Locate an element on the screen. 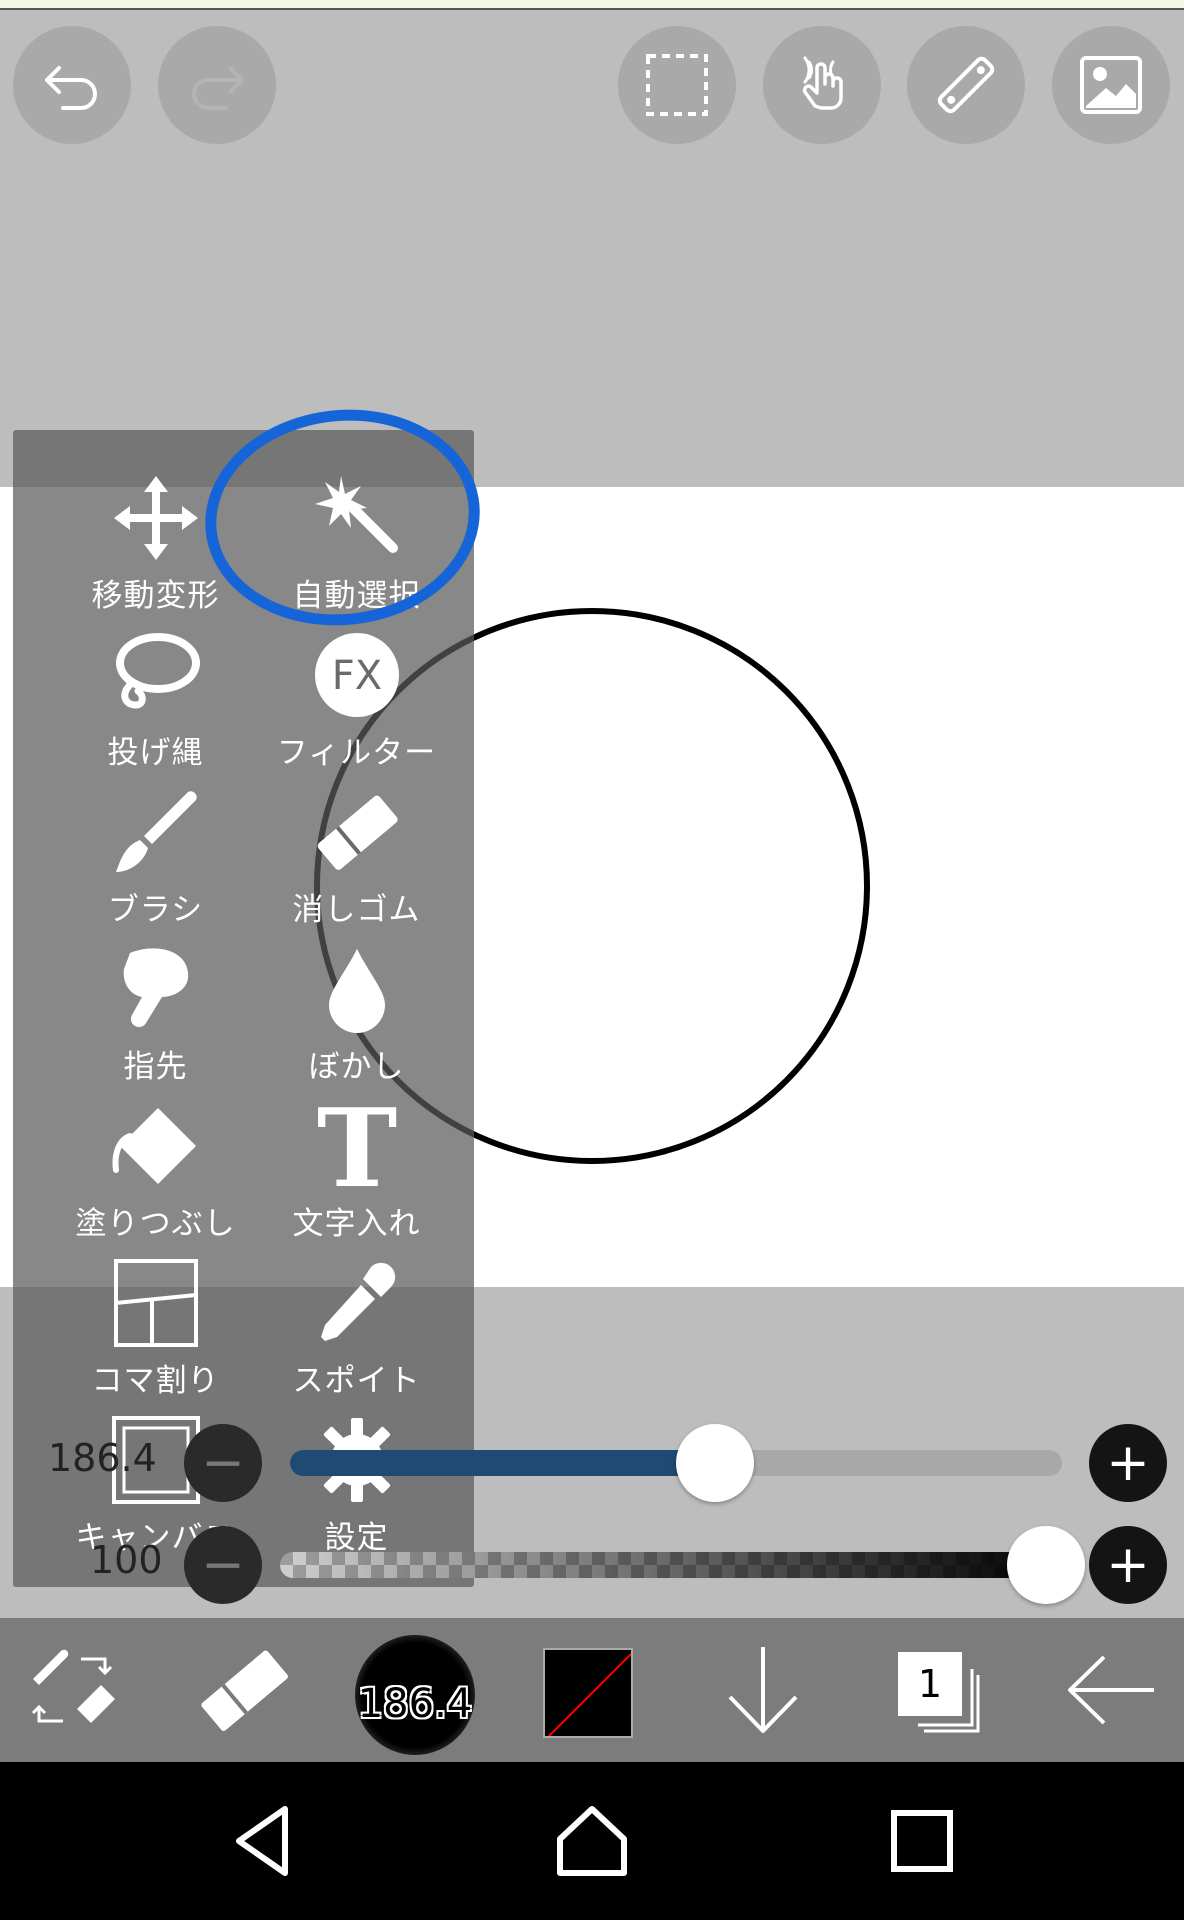  tool-frame-divider: コマ割り is located at coordinates (155, 1330).